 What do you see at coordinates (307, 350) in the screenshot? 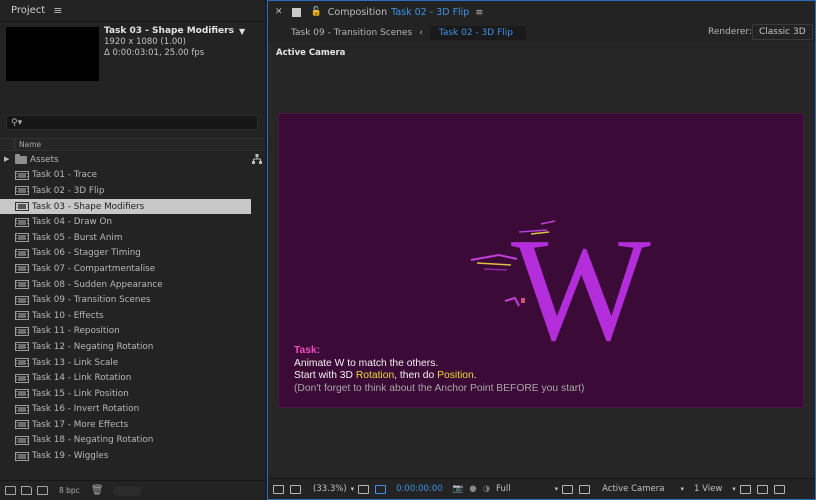
I see `task-title: Task:` at bounding box center [307, 350].